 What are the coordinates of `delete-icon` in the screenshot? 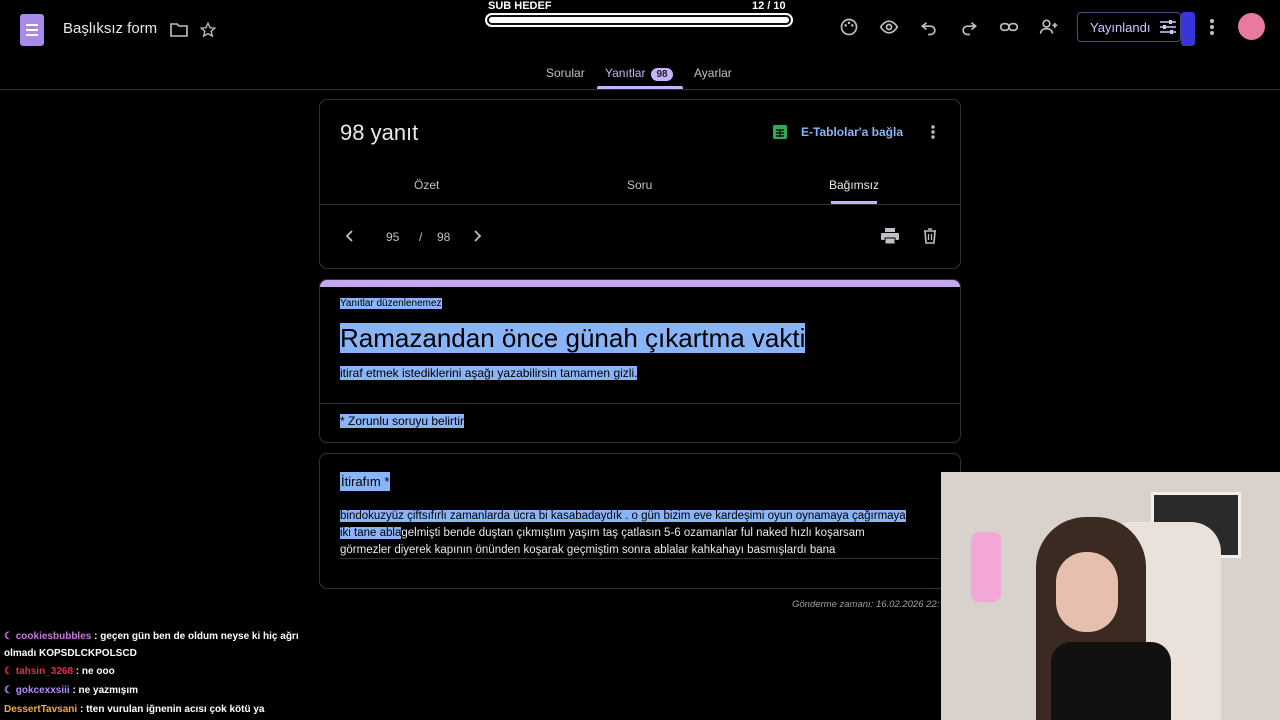 It's located at (930, 236).